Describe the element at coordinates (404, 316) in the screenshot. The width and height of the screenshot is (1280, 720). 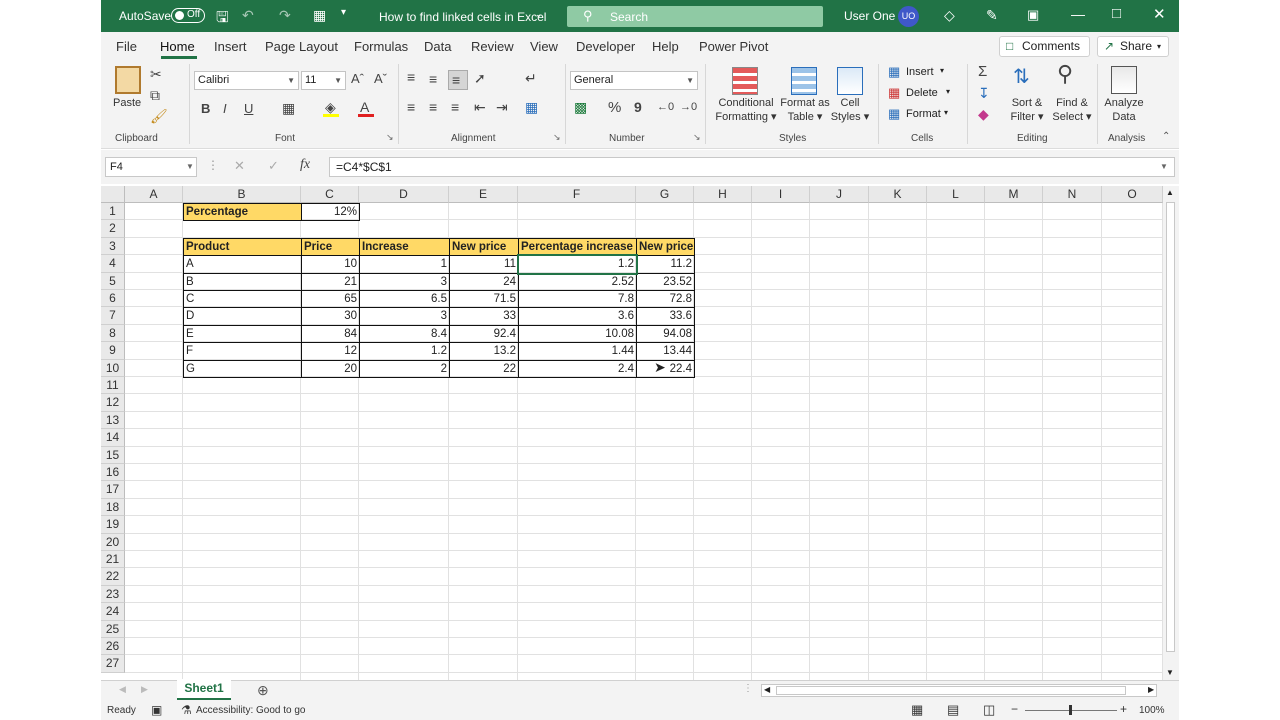
I see `table-cell: 3` at that location.